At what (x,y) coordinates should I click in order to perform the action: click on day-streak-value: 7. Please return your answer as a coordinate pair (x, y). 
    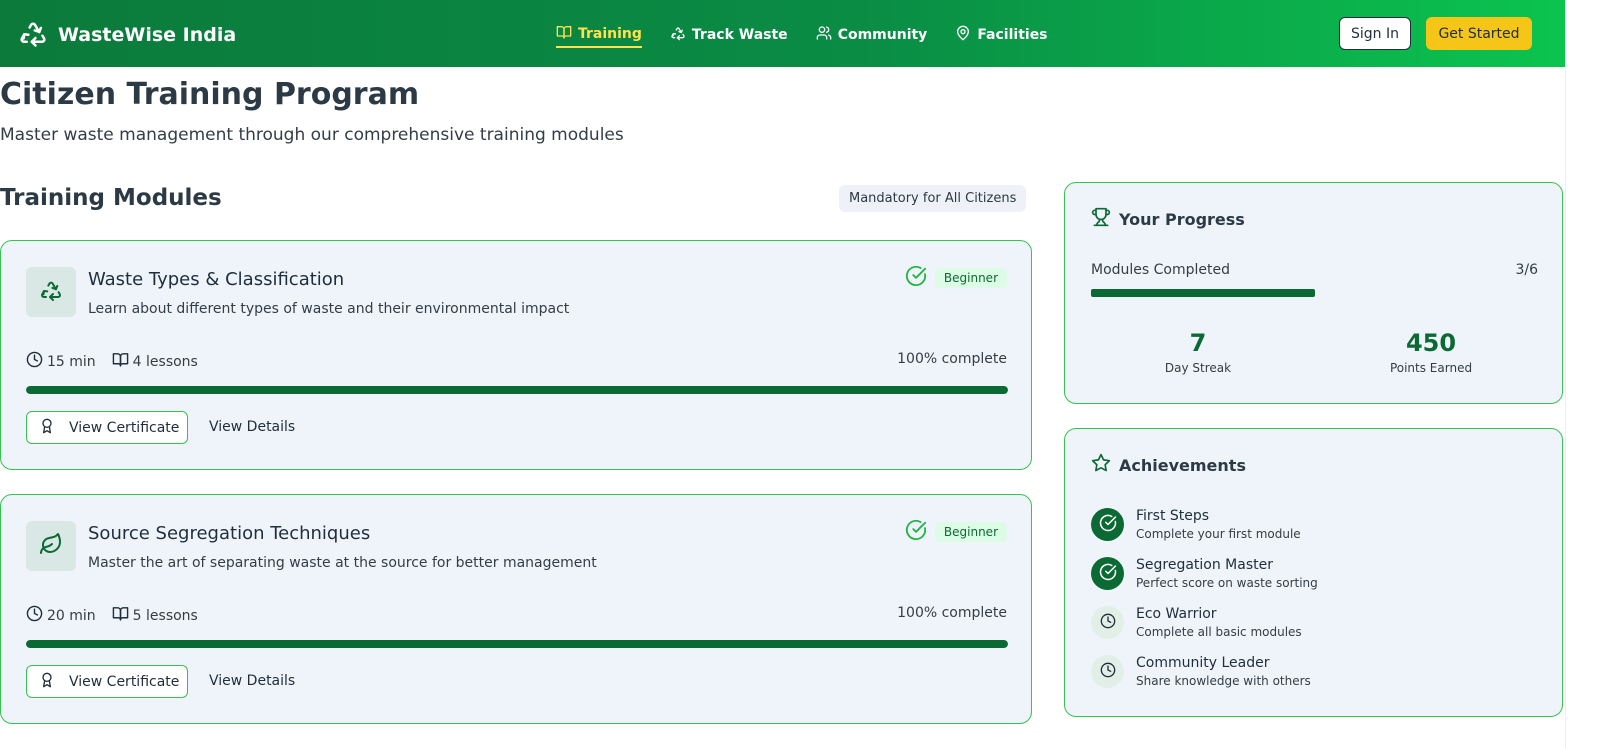
    Looking at the image, I should click on (1198, 343).